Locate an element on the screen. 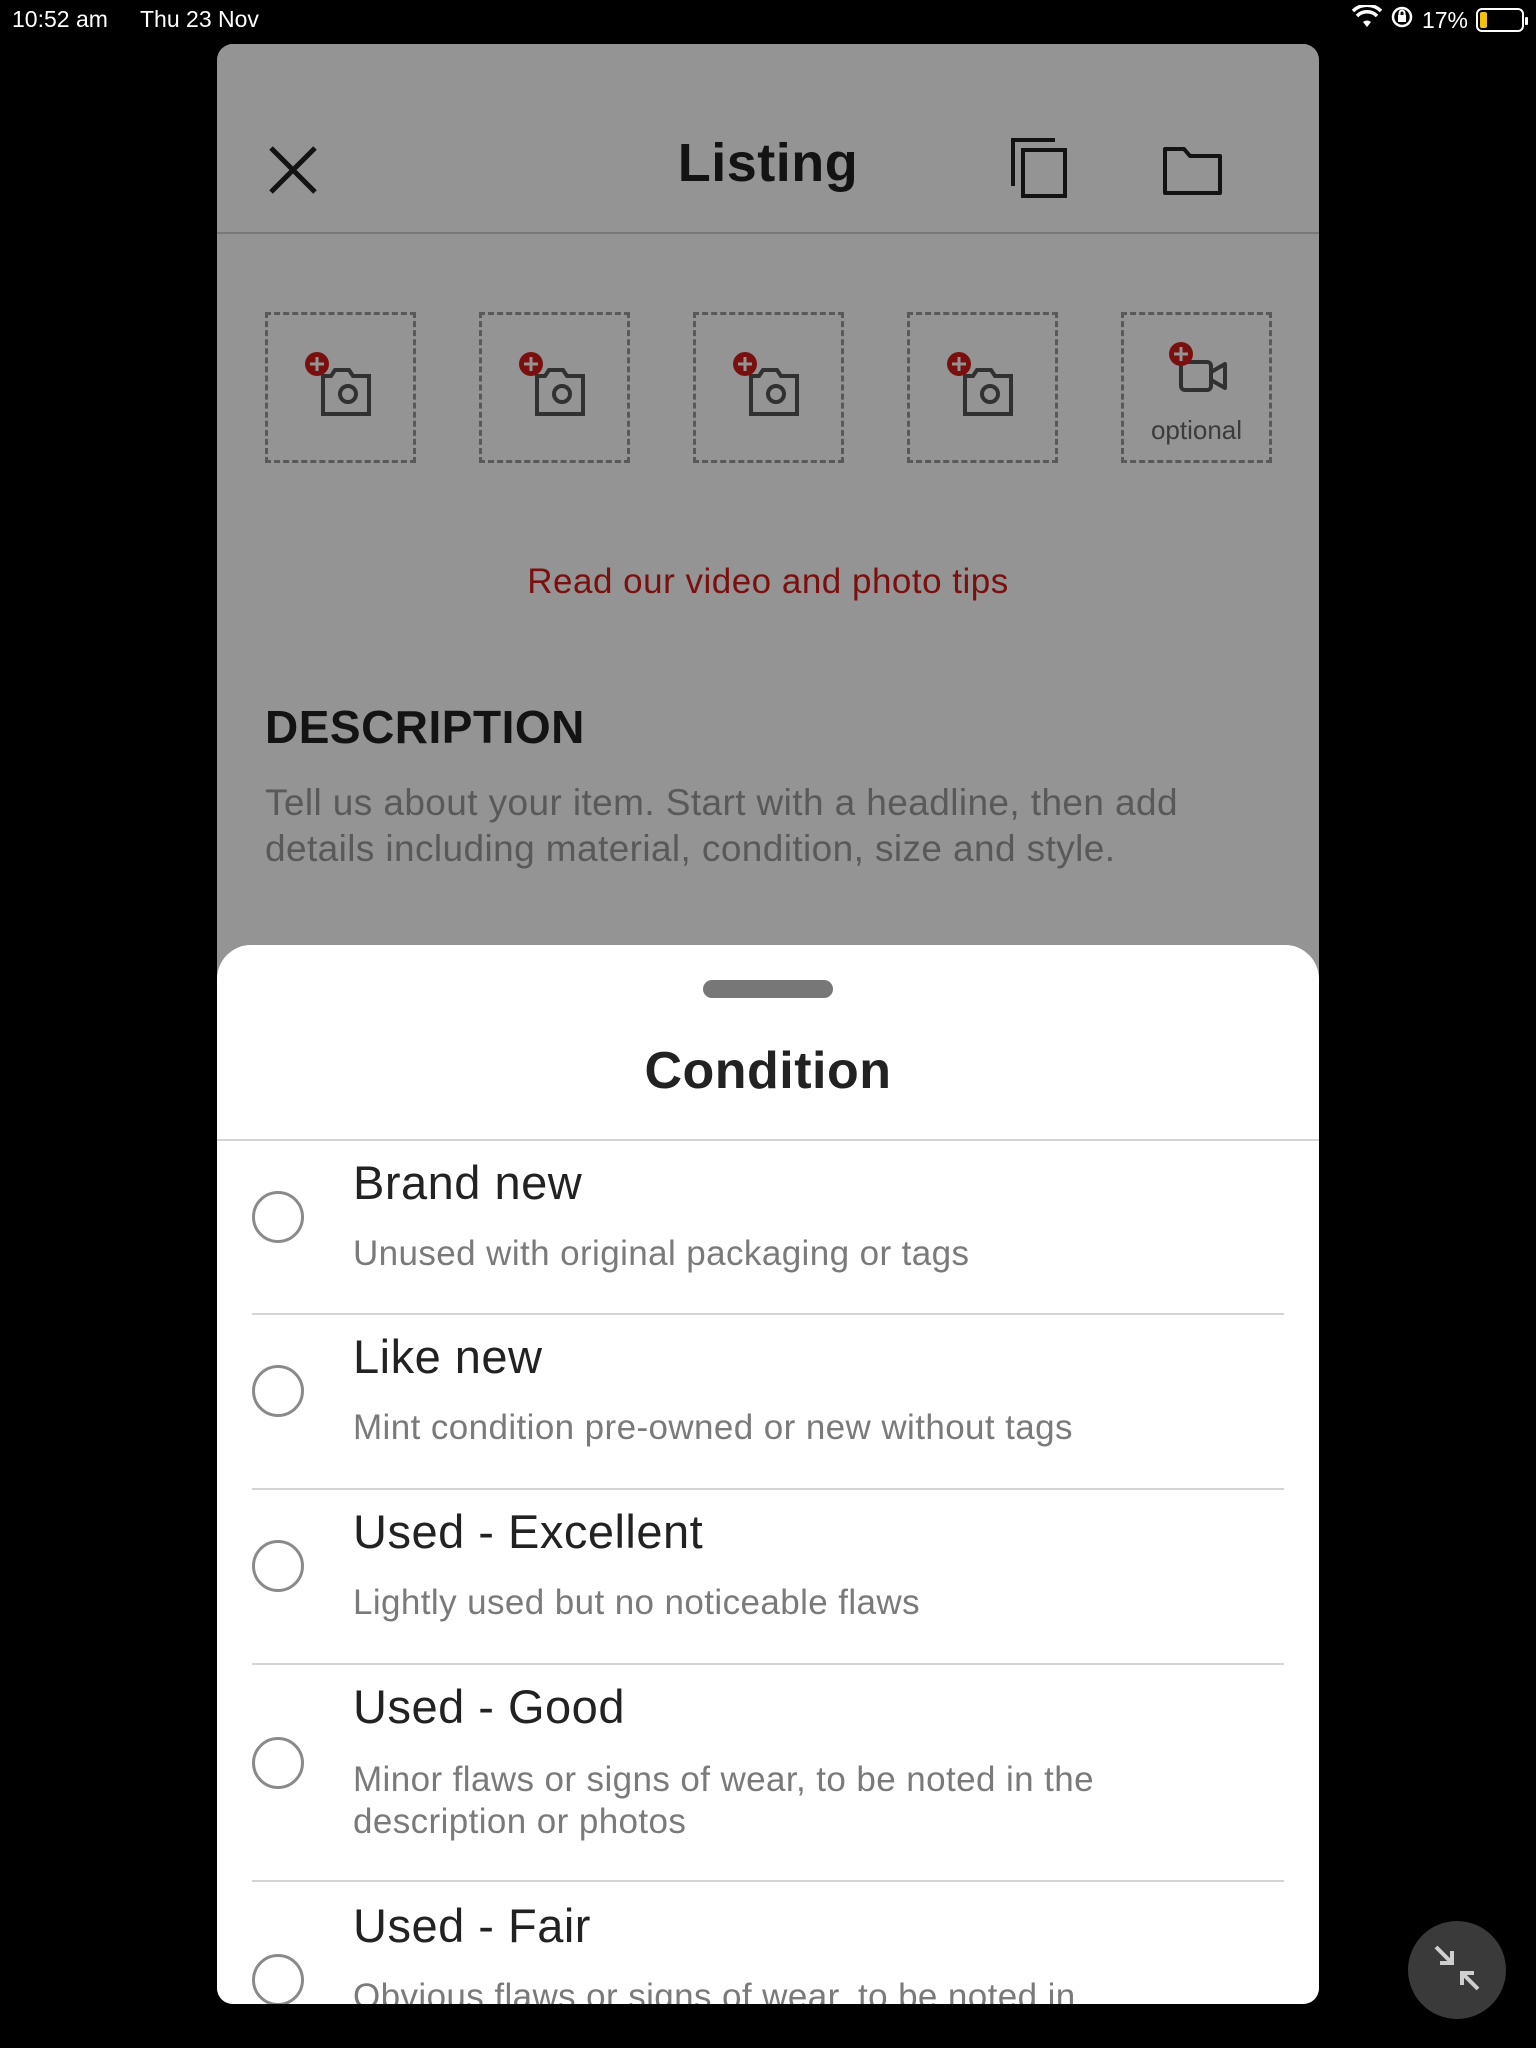 This screenshot has height=2048, width=1536. collapse-arrows-icon is located at coordinates (1457, 1970).